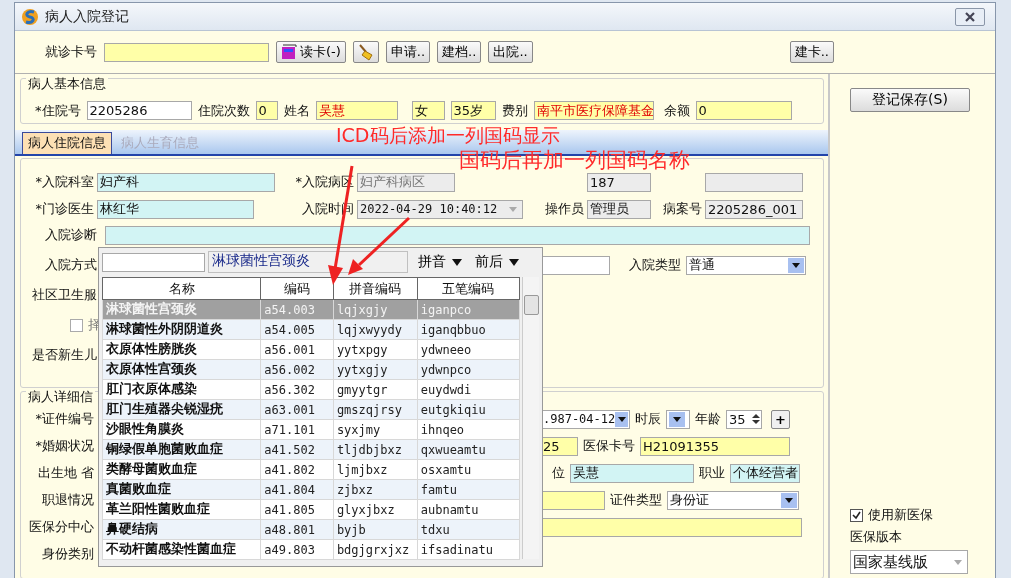  I want to click on age-field: 35岁, so click(473, 111).